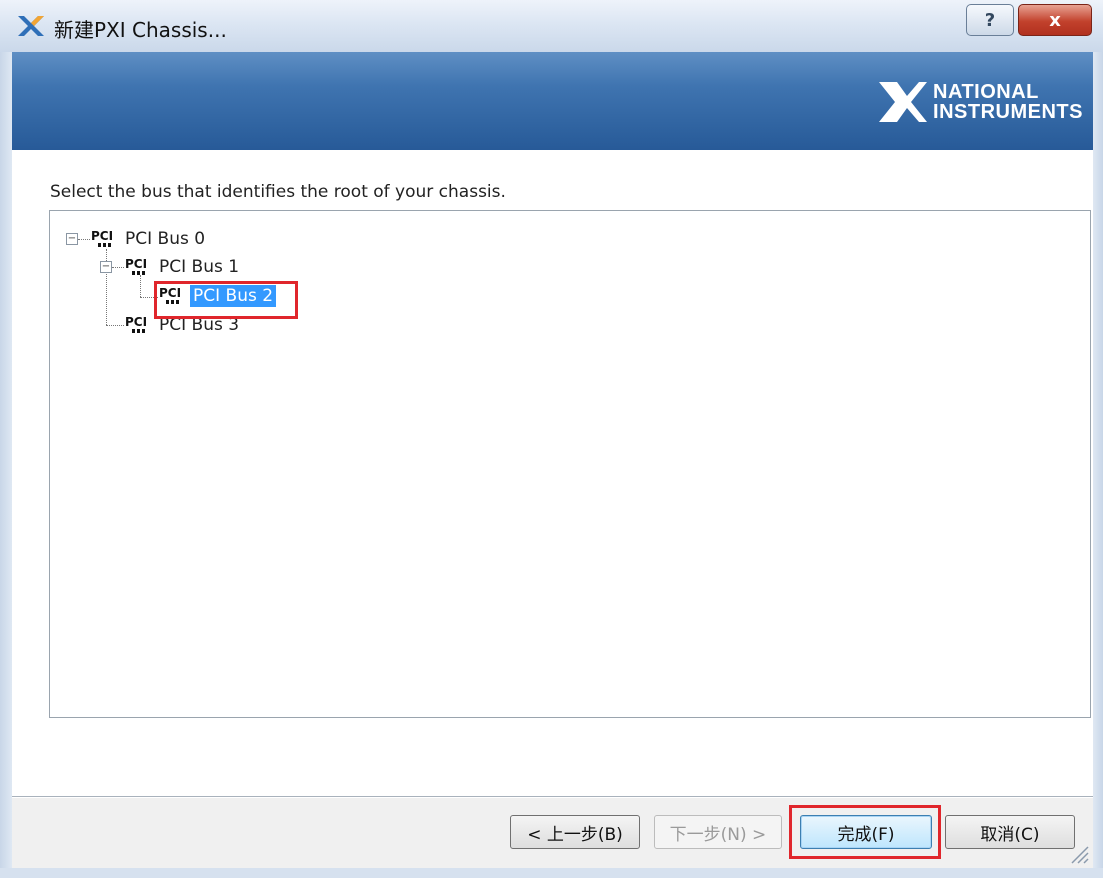 The image size is (1103, 878). What do you see at coordinates (575, 832) in the screenshot?
I see `back-button: < 上一步(B)` at bounding box center [575, 832].